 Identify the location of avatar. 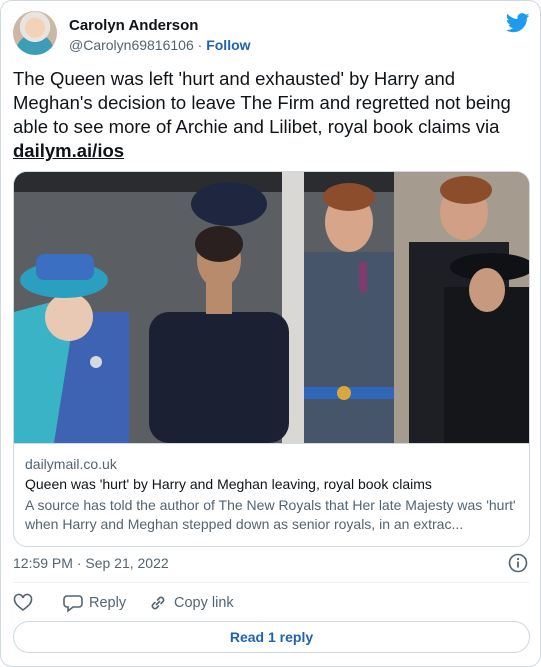
(35, 33).